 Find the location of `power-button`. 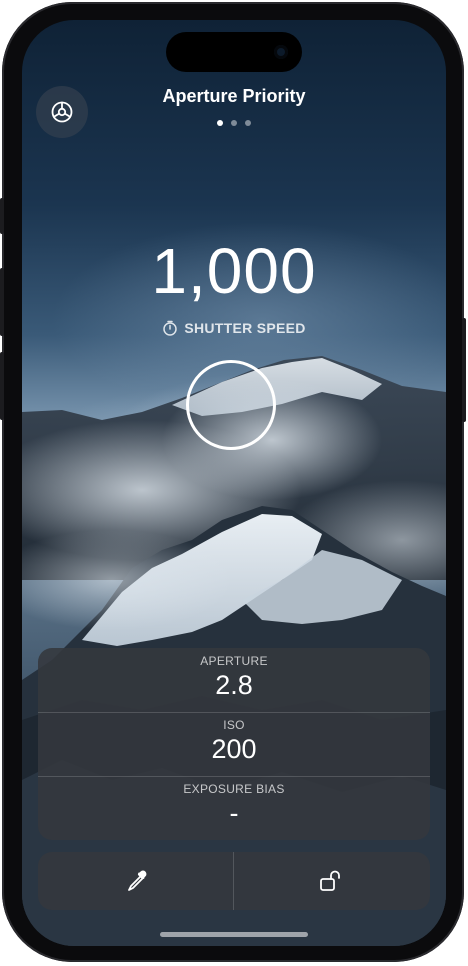

power-button is located at coordinates (464, 370).